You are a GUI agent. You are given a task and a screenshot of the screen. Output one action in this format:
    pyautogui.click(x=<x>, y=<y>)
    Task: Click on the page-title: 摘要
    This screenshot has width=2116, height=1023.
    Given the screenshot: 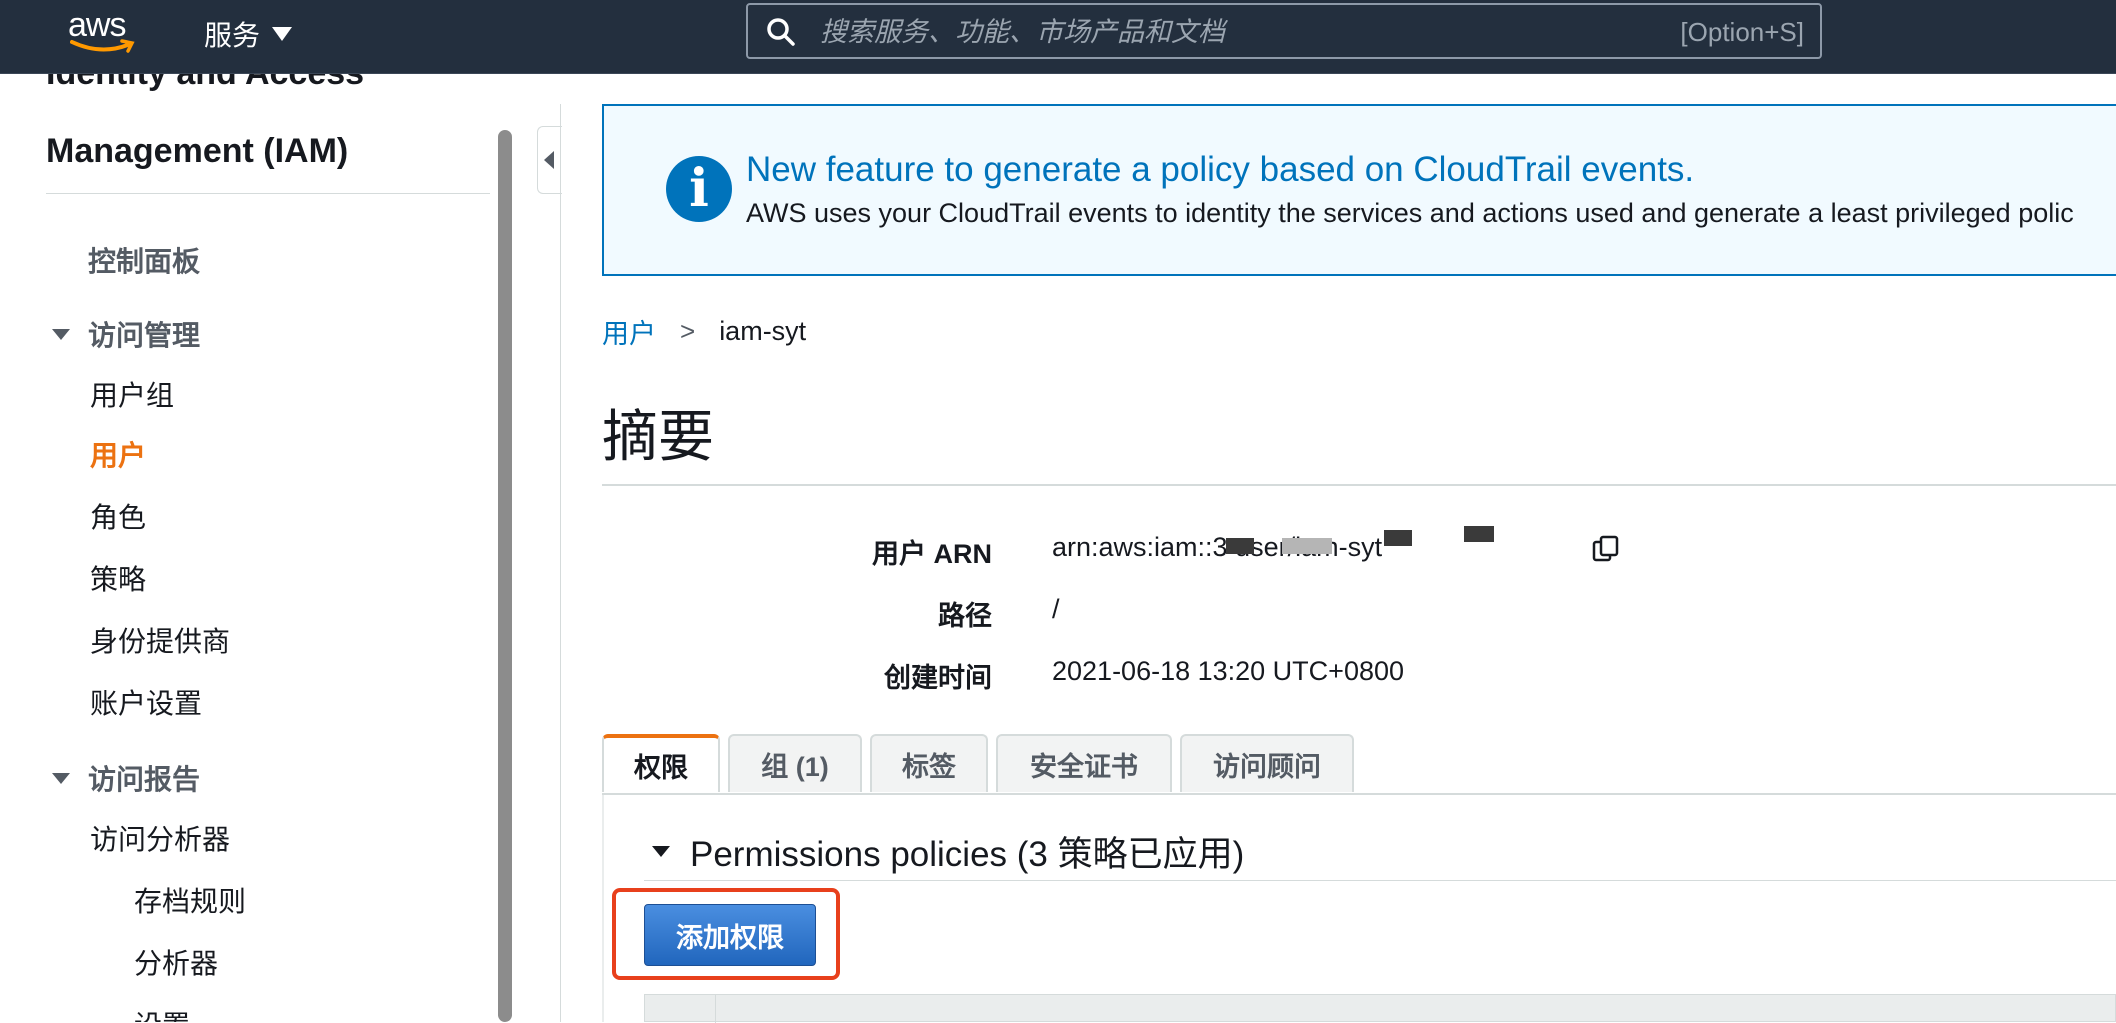 What is the action you would take?
    pyautogui.click(x=658, y=436)
    